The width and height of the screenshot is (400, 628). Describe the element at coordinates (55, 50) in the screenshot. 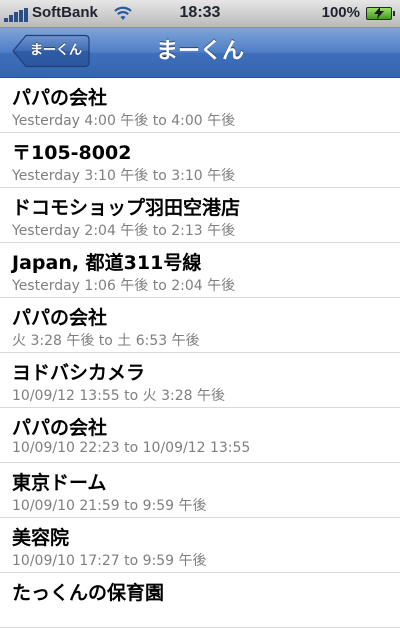

I see `back-button-label: まーくん` at that location.